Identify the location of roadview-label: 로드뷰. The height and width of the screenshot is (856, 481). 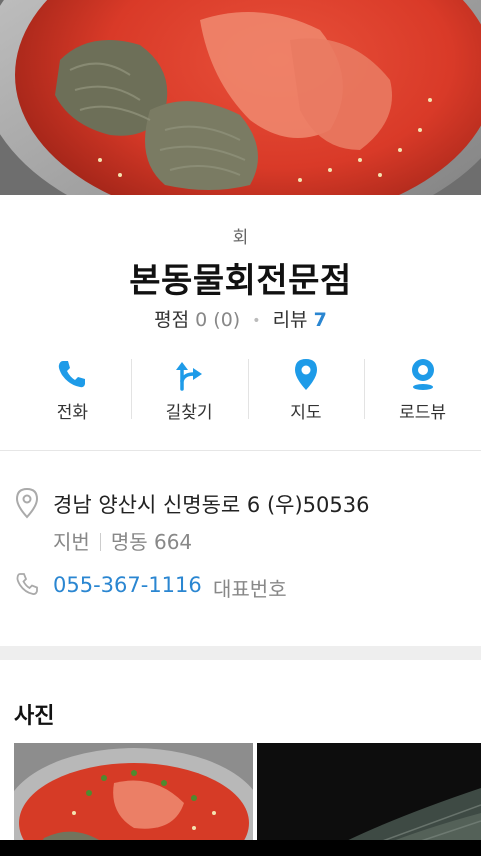
(423, 413).